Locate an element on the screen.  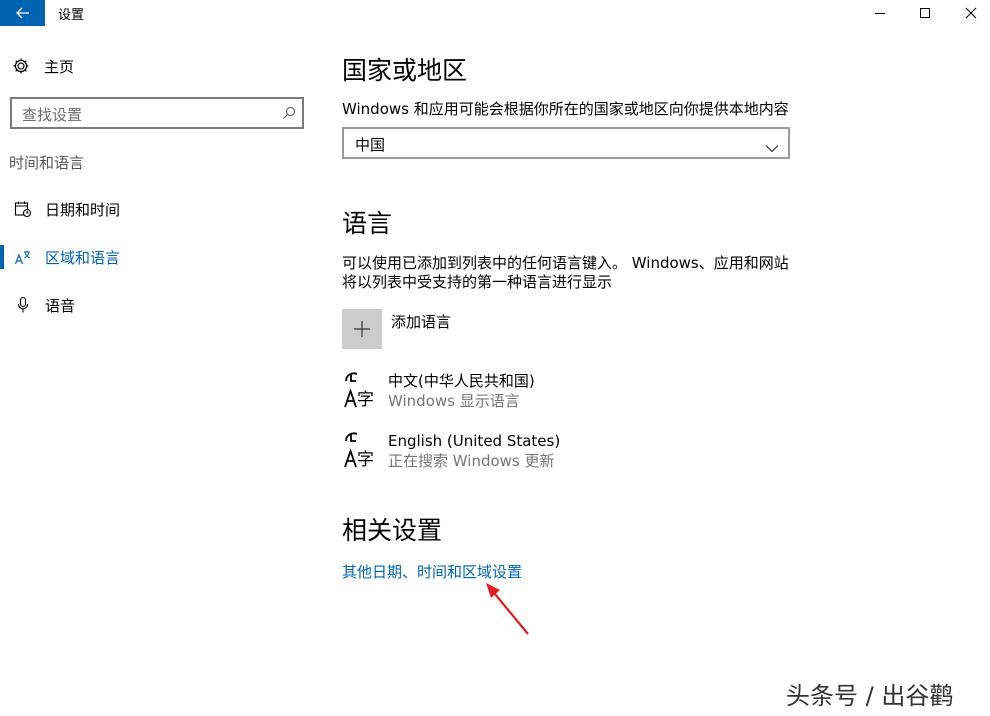
calendar-clock-icon is located at coordinates (23, 209).